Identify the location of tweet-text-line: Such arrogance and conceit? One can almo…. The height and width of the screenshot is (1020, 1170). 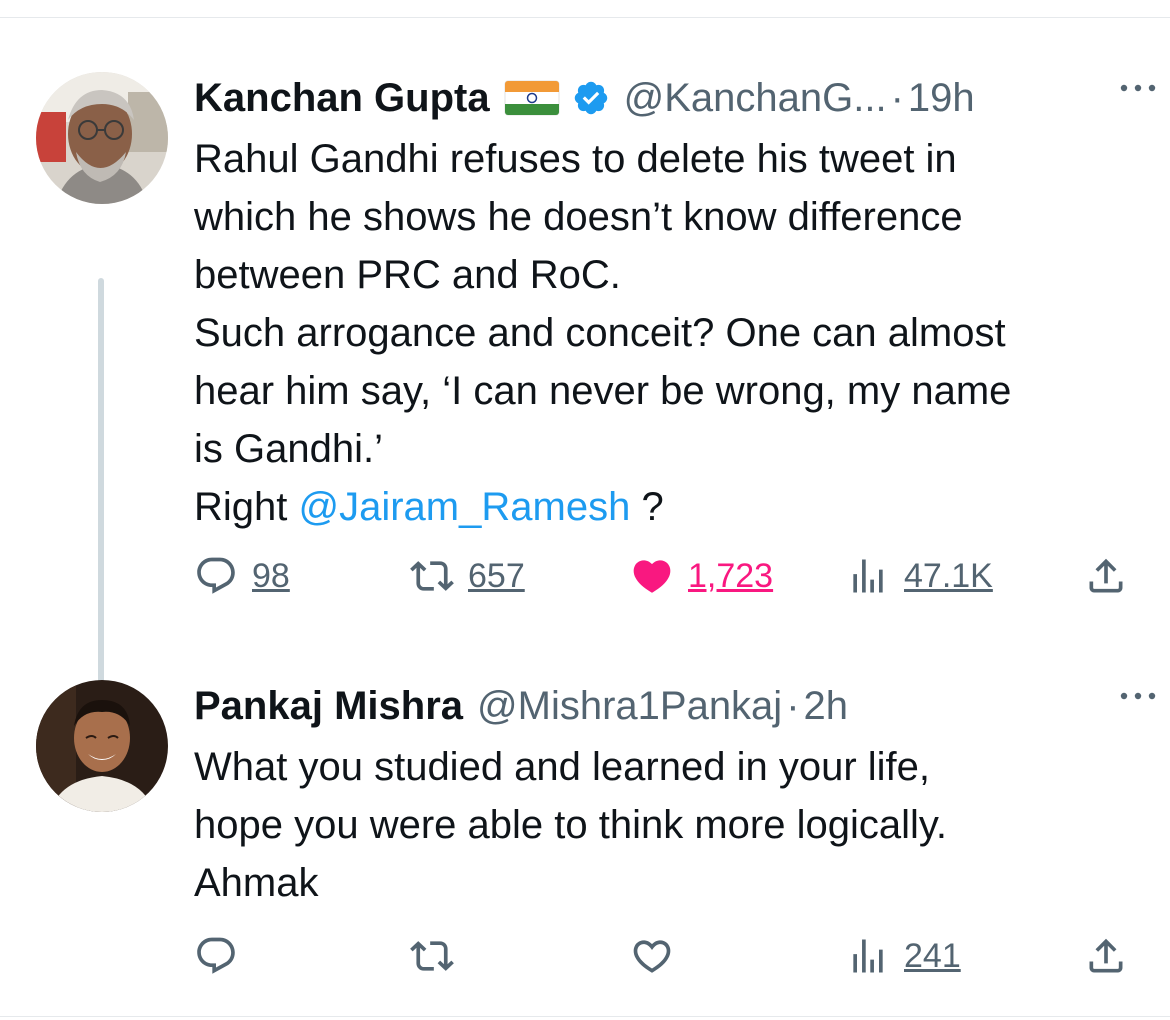
(600, 333).